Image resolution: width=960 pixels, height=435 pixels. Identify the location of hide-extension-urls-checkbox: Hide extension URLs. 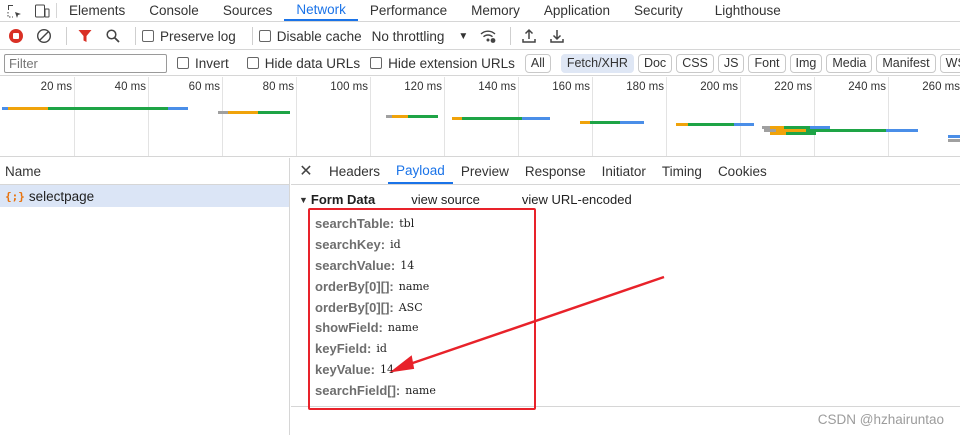
(442, 63).